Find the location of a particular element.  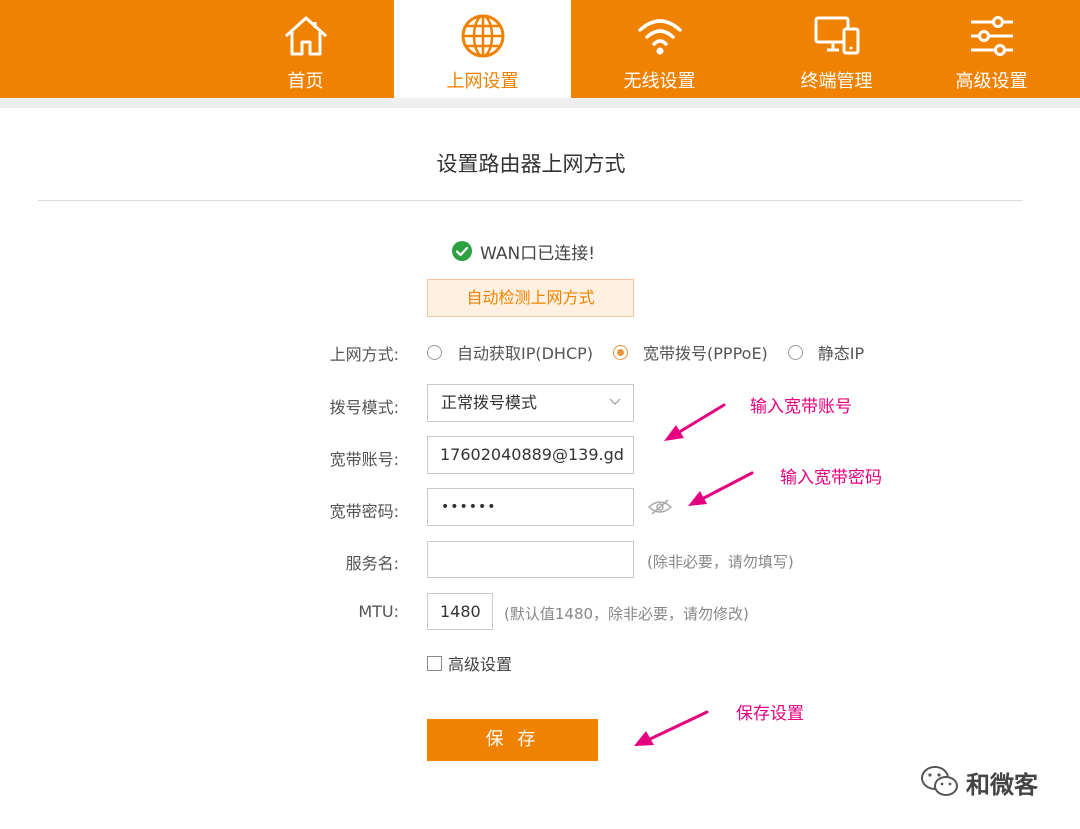

arrow-save is located at coordinates (677, 726).